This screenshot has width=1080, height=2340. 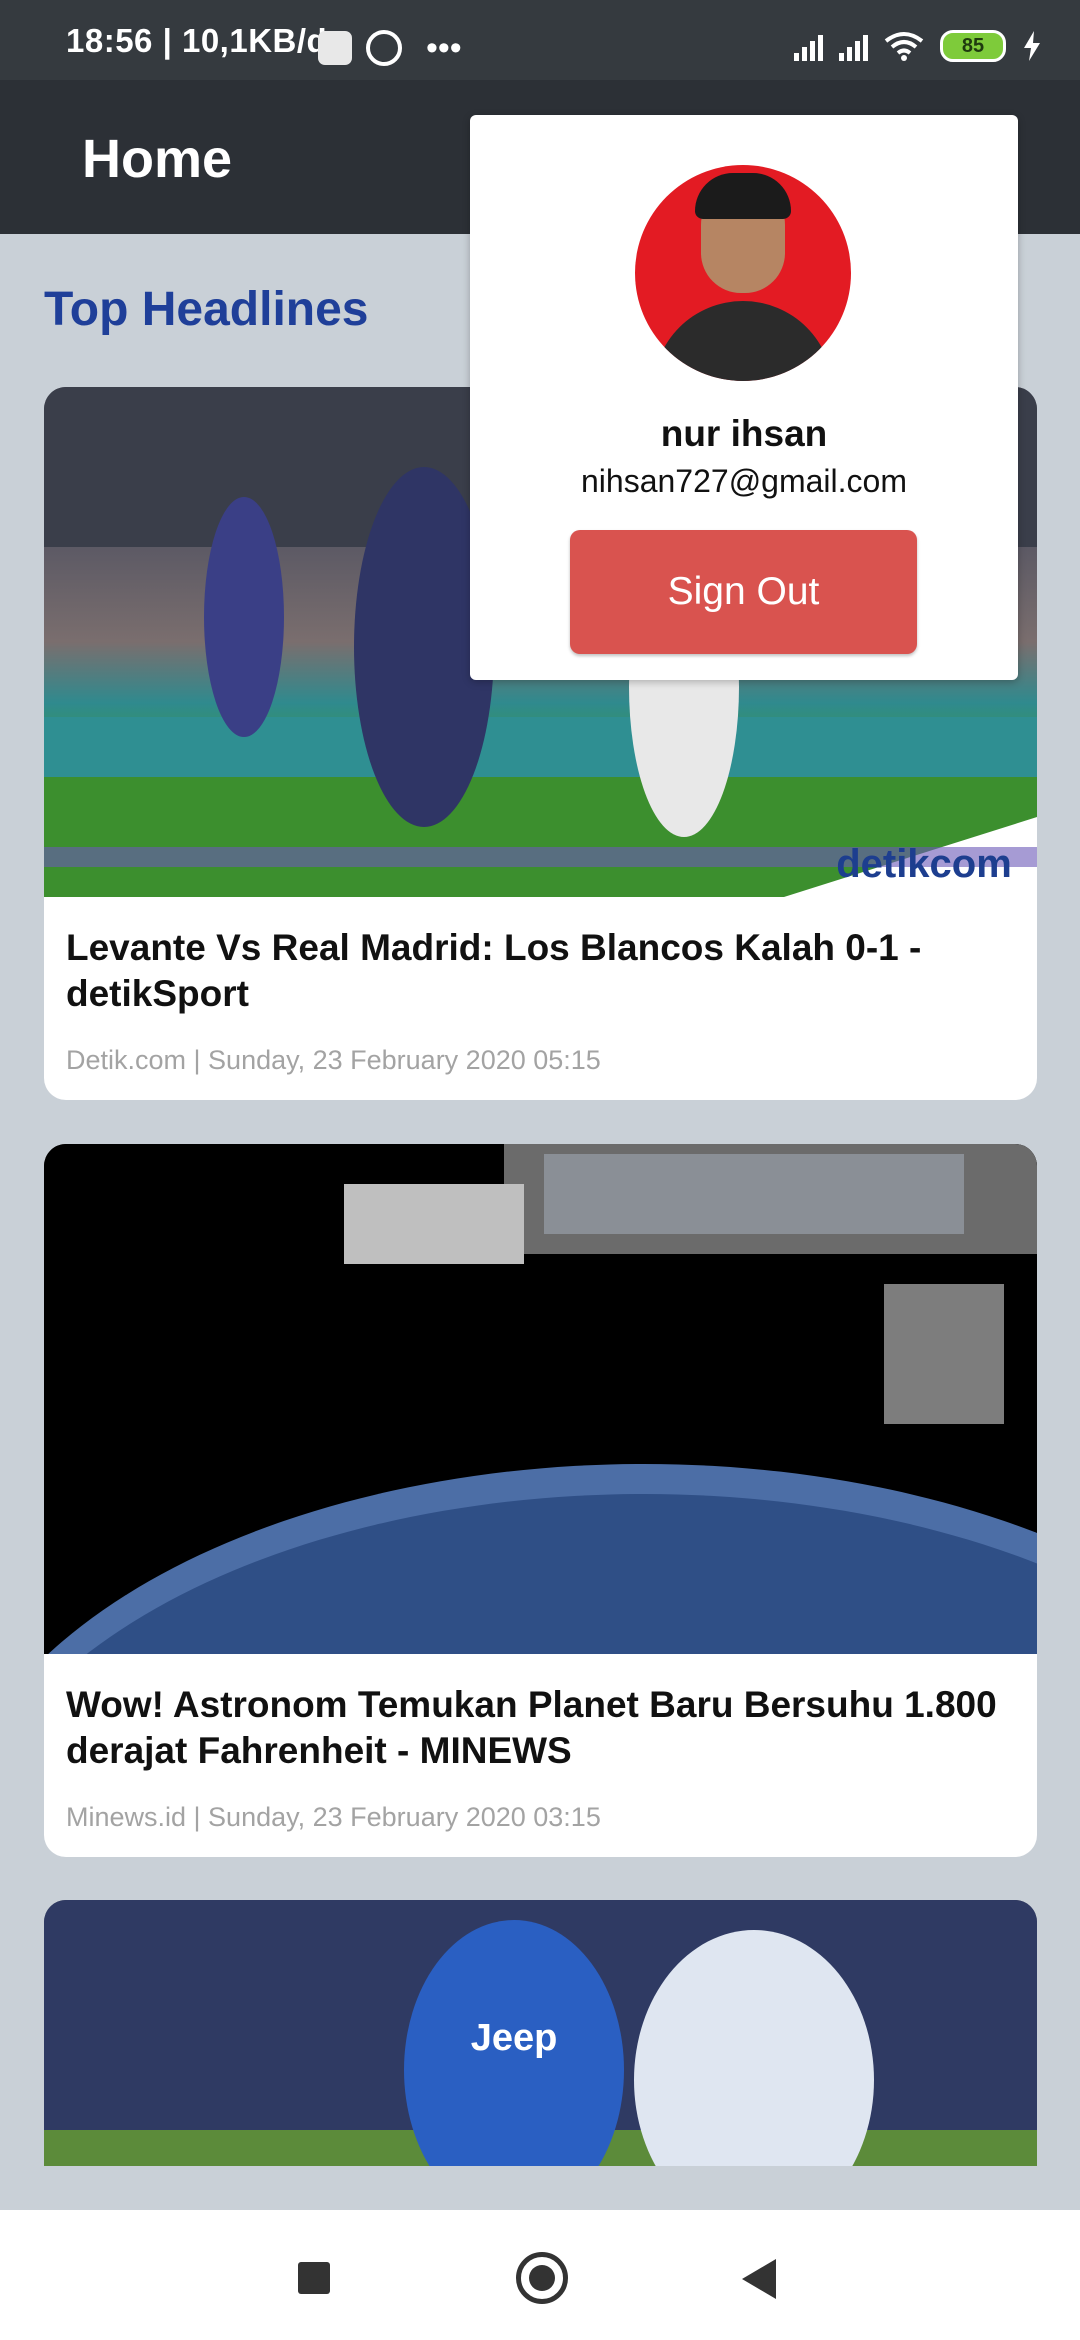 What do you see at coordinates (384, 48) in the screenshot?
I see `whatsapp-icon` at bounding box center [384, 48].